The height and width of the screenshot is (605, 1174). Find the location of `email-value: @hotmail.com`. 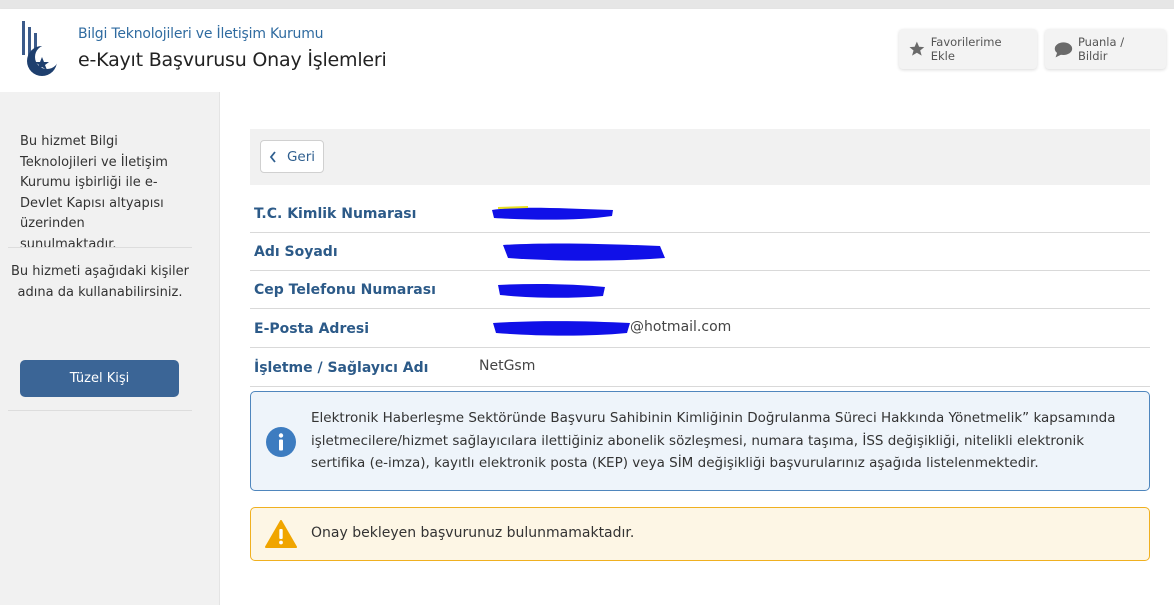

email-value: @hotmail.com is located at coordinates (681, 327).